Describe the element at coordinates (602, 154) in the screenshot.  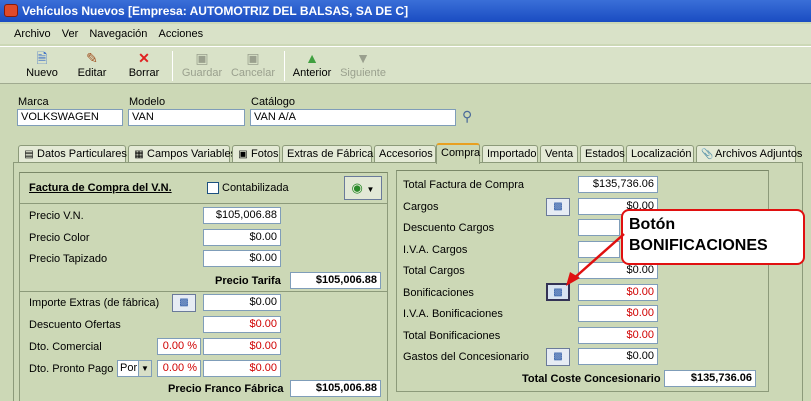
I see `tab-estados: Estados` at that location.